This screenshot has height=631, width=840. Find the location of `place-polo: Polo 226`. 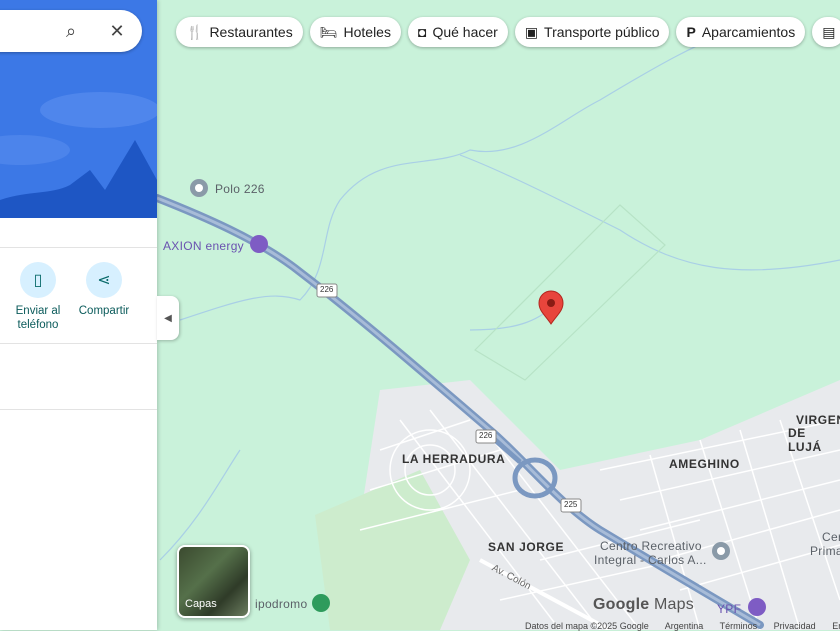

place-polo: Polo 226 is located at coordinates (240, 189).